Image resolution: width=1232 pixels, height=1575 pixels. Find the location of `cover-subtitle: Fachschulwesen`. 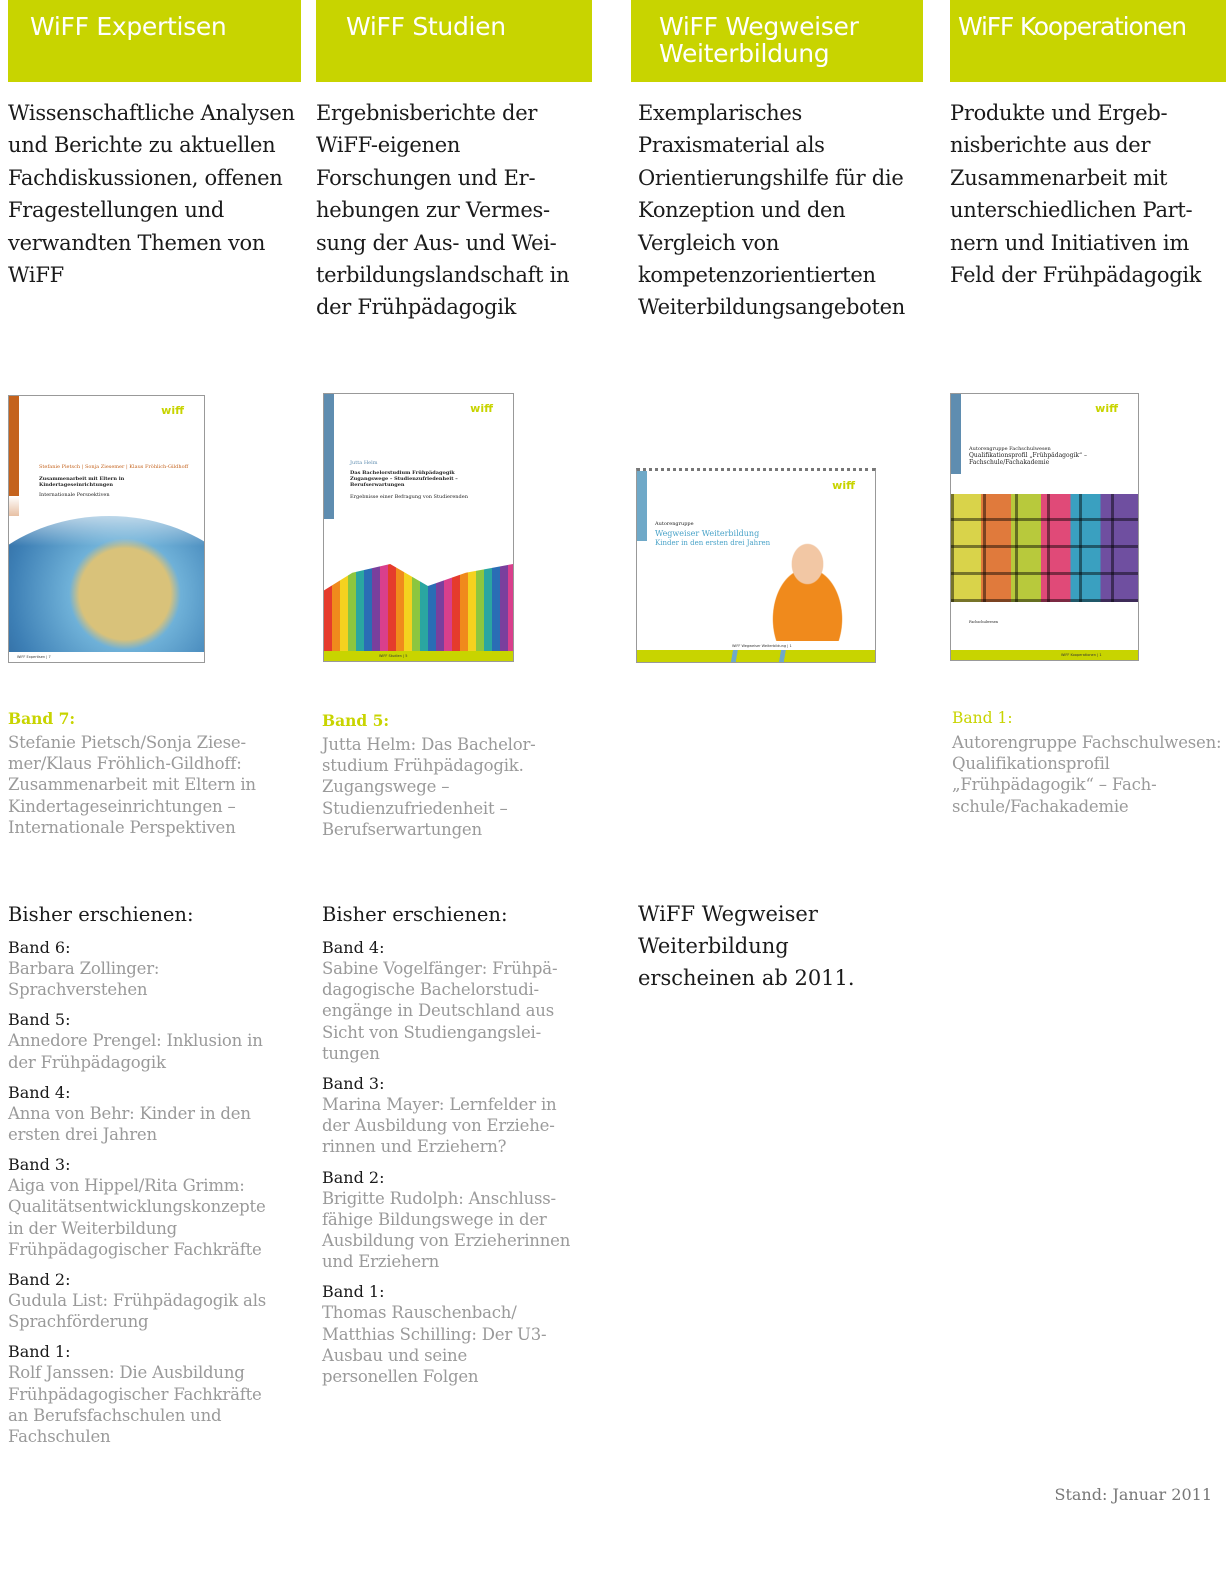

cover-subtitle: Fachschulwesen is located at coordinates (984, 622).